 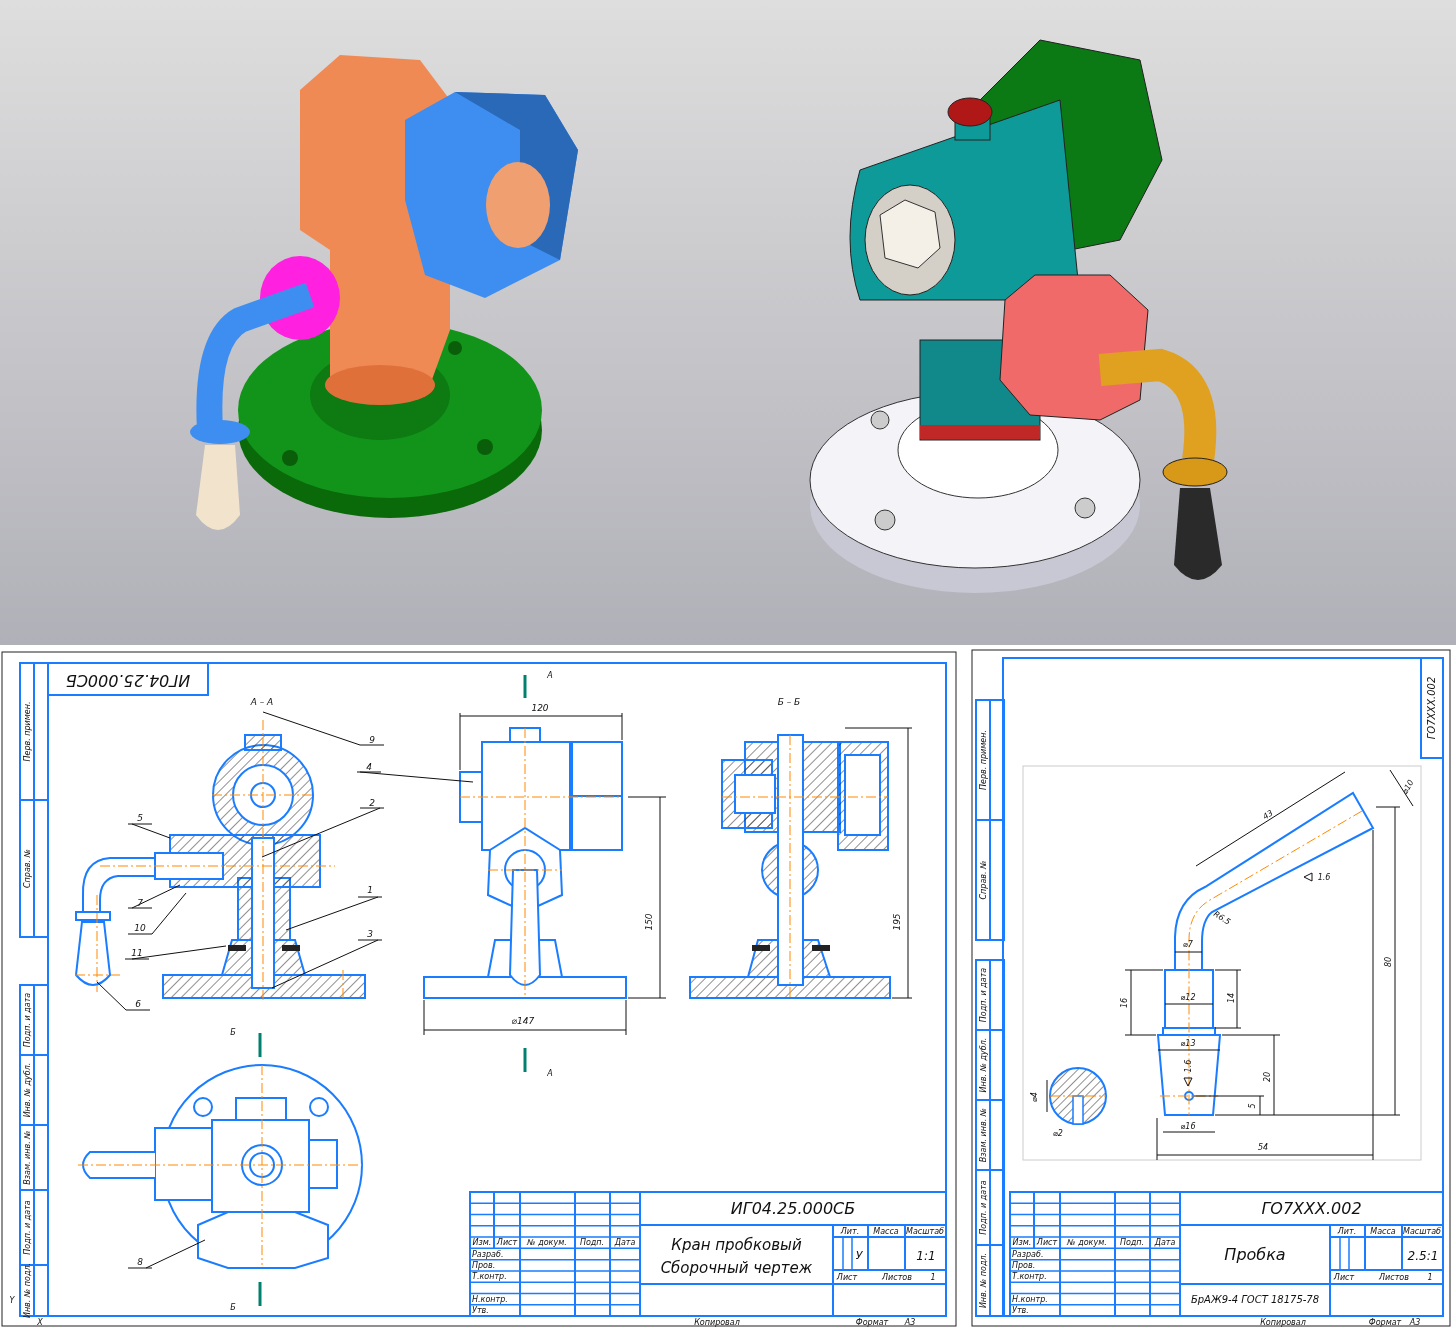 I want to click on dimension-label: ⌀4, so click(x=1034, y=1097).